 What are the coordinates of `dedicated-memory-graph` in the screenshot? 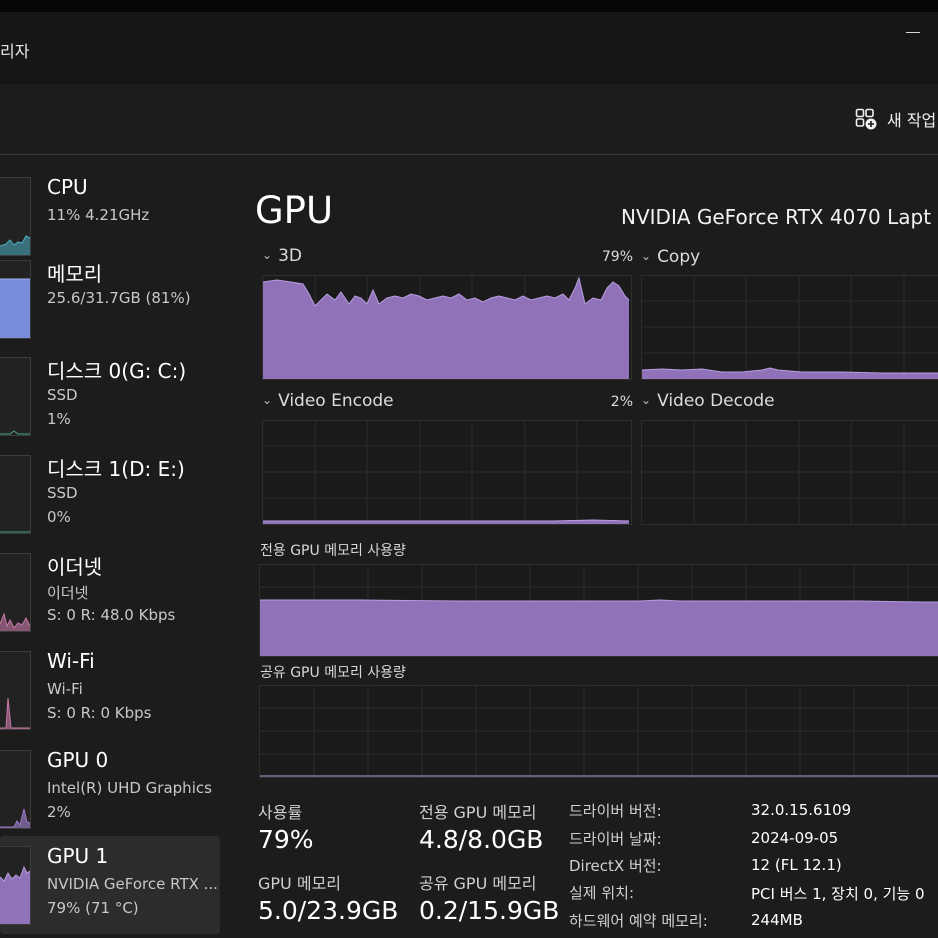 It's located at (598, 610).